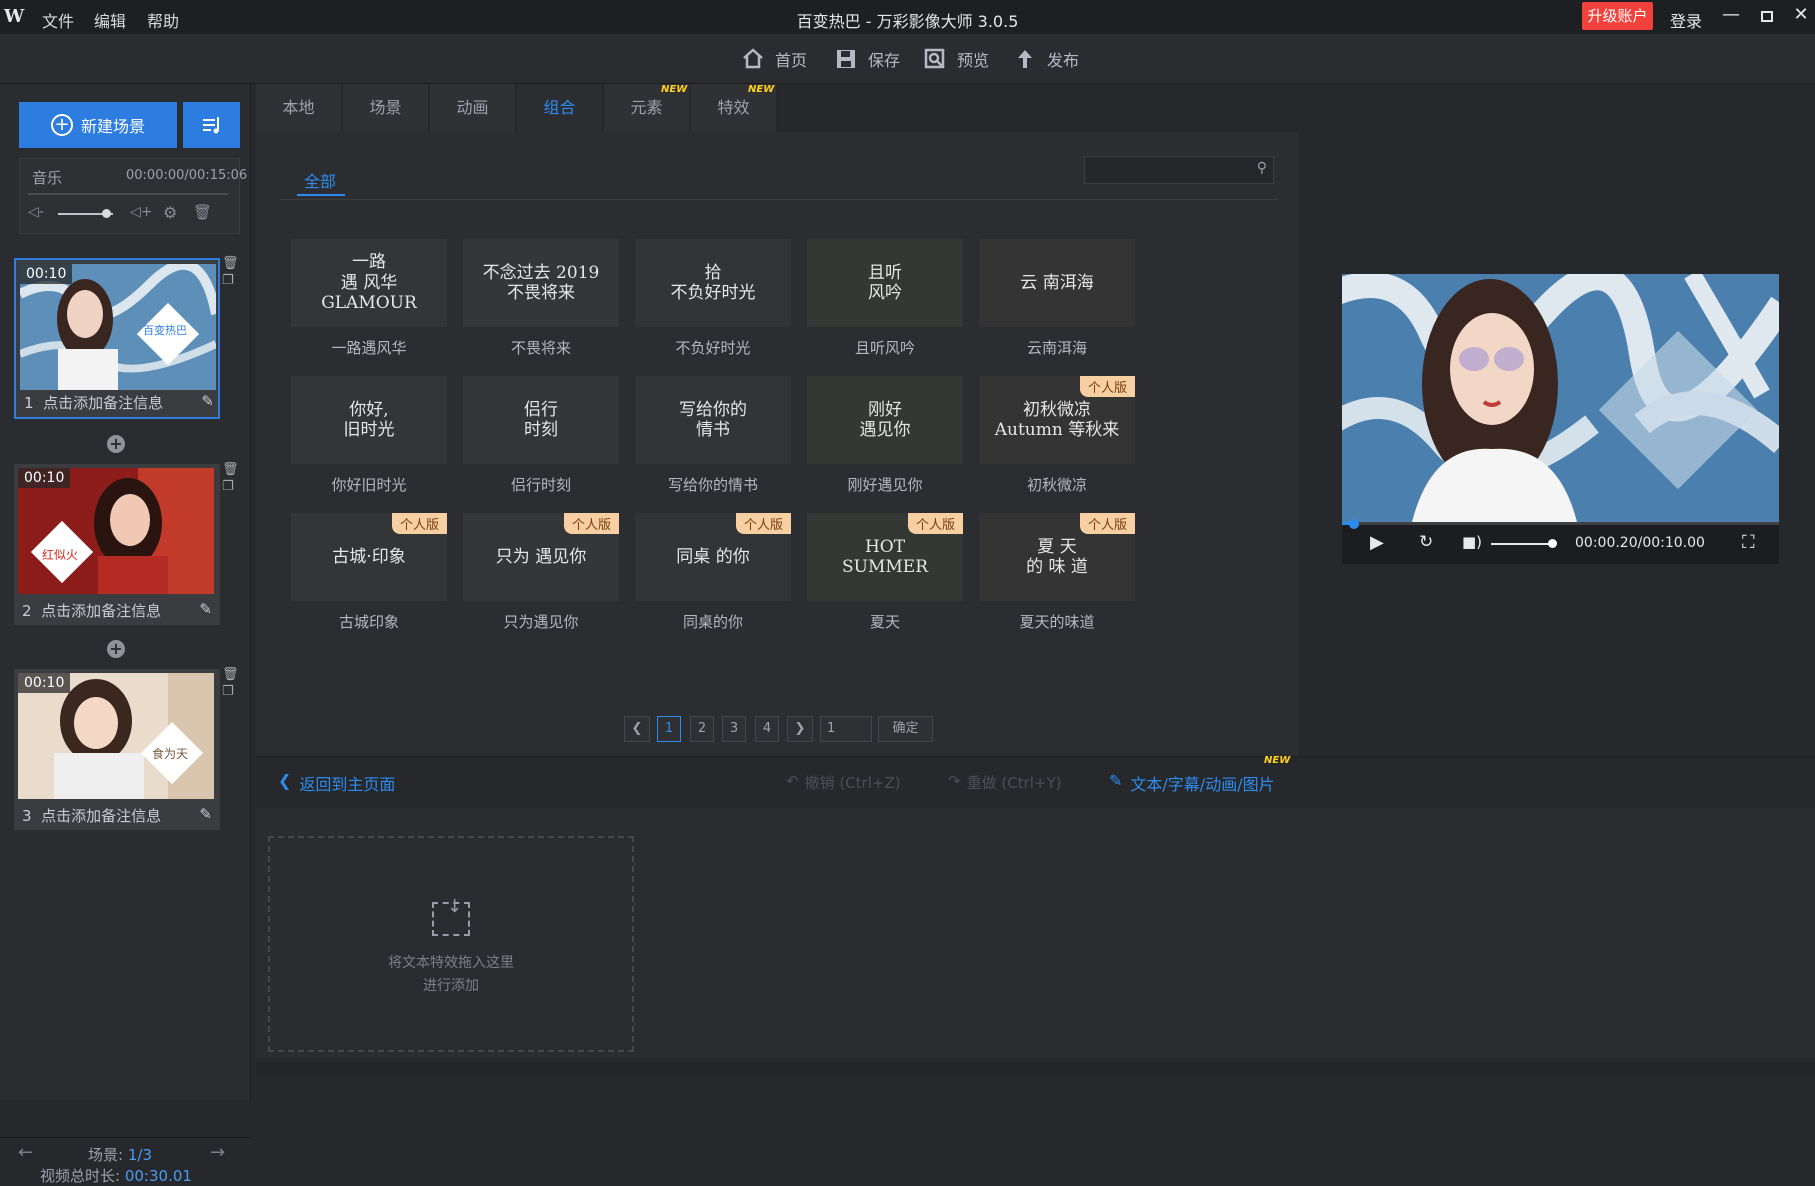 Image resolution: width=1815 pixels, height=1186 pixels. I want to click on tab-scene: 场景, so click(386, 108).